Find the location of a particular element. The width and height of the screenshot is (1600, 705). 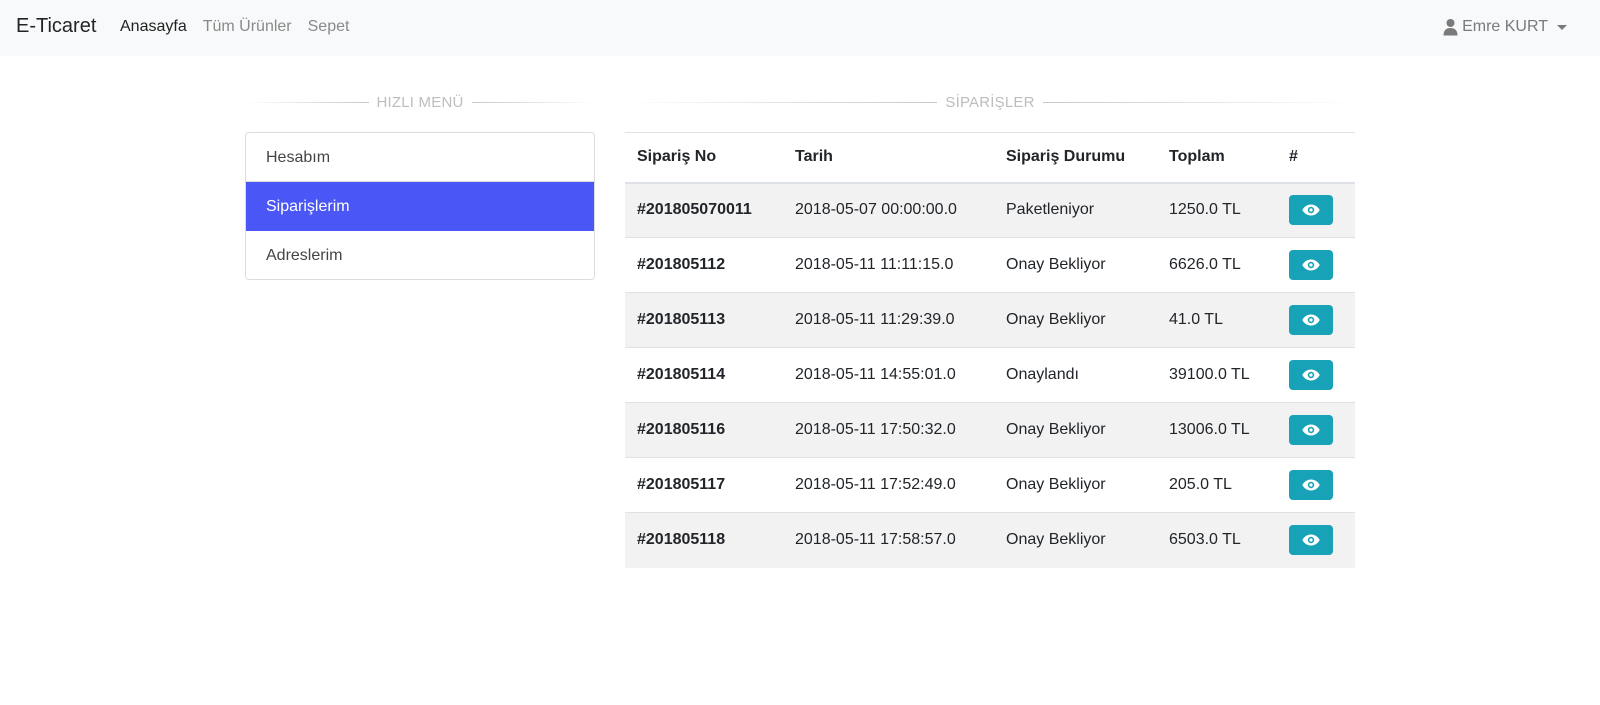

order-date: 2018-05-11 14:55:01.0 is located at coordinates (888, 375).